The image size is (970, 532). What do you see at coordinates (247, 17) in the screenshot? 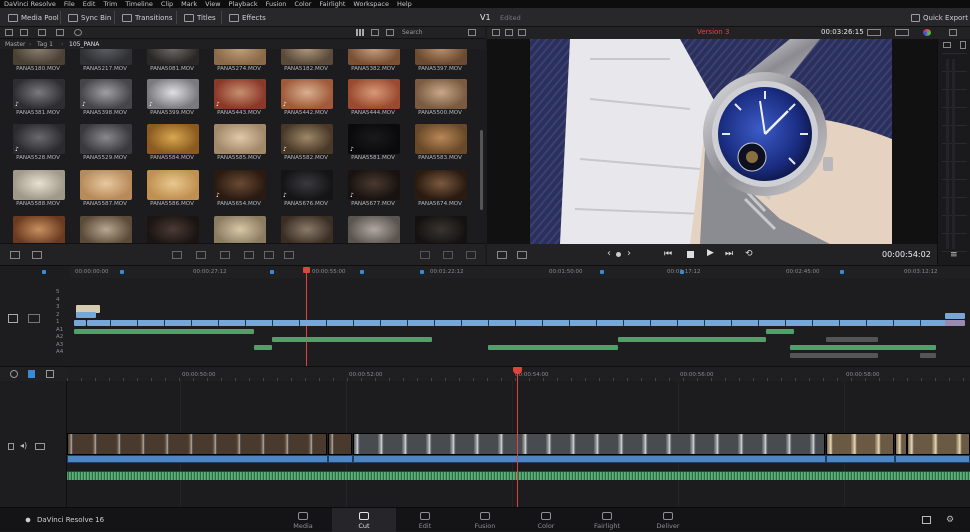
I see `effects-button: Effects` at bounding box center [247, 17].